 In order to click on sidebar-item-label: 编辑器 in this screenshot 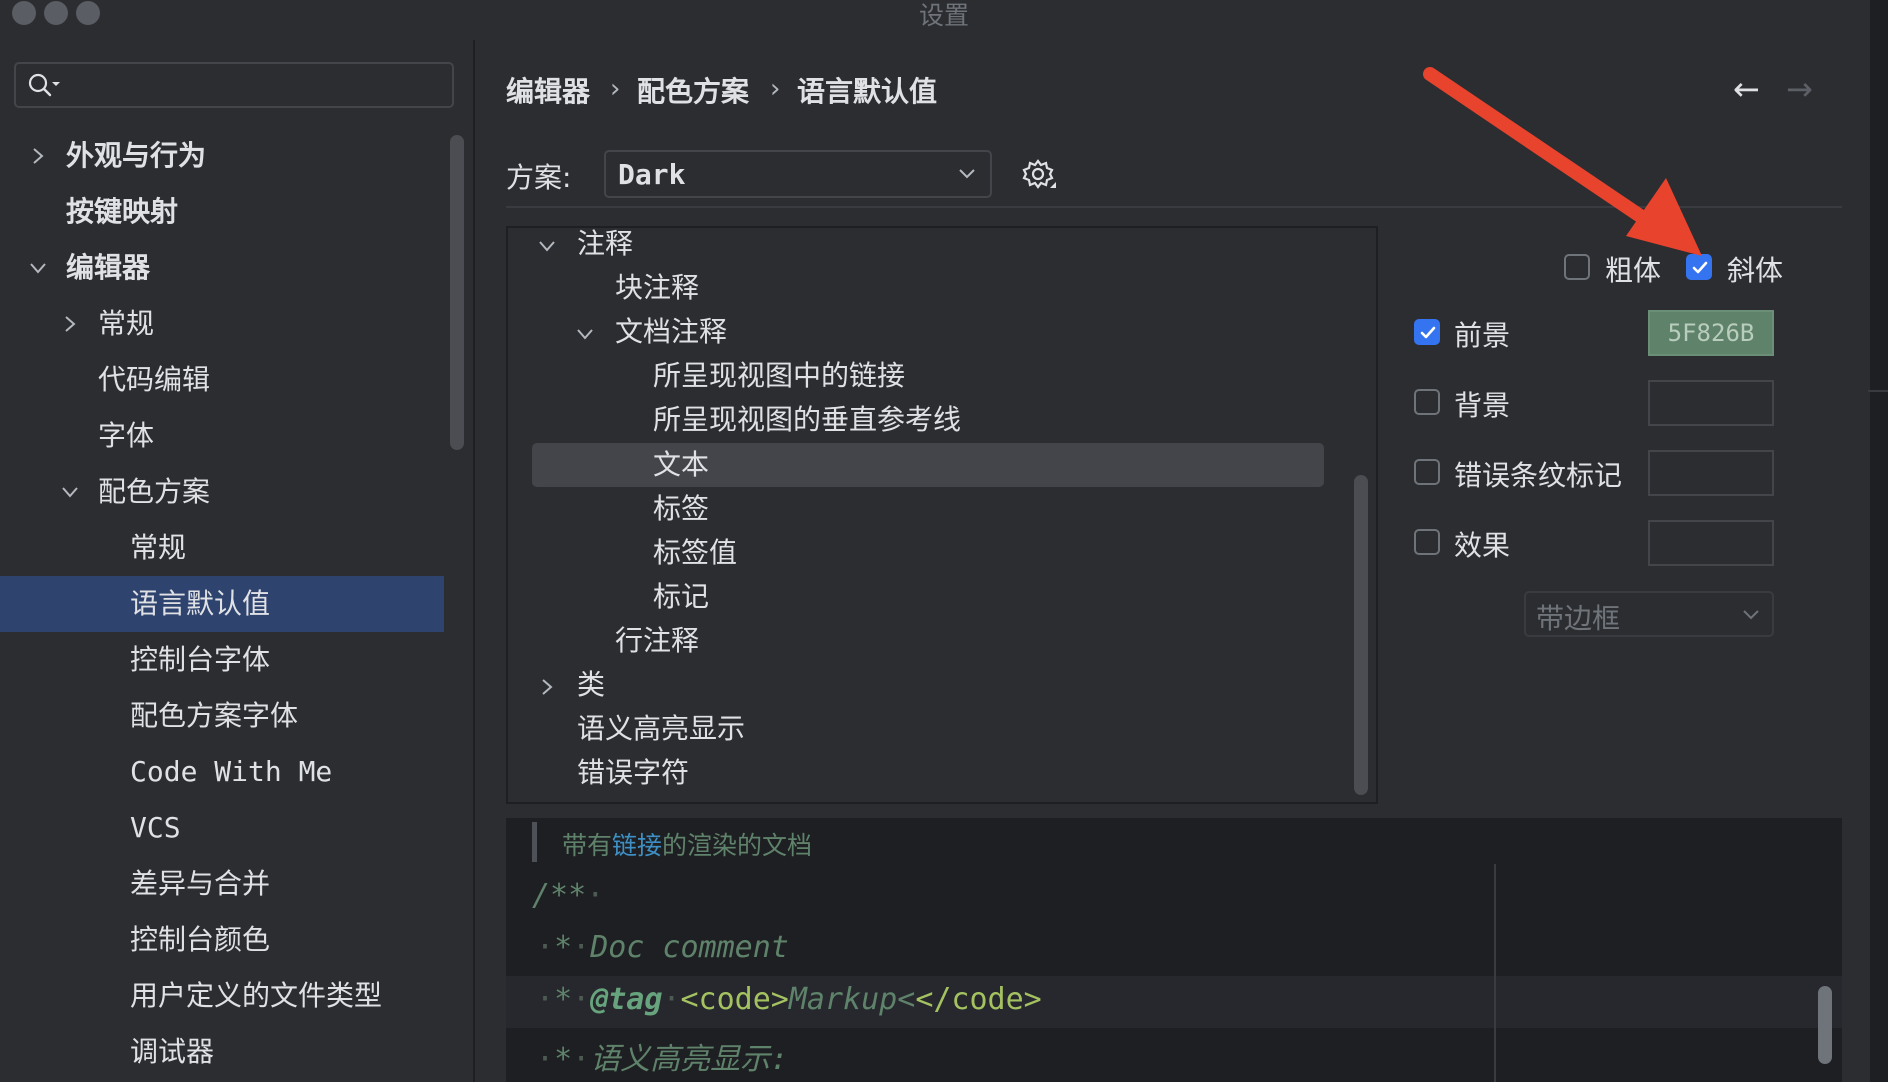, I will do `click(108, 267)`.